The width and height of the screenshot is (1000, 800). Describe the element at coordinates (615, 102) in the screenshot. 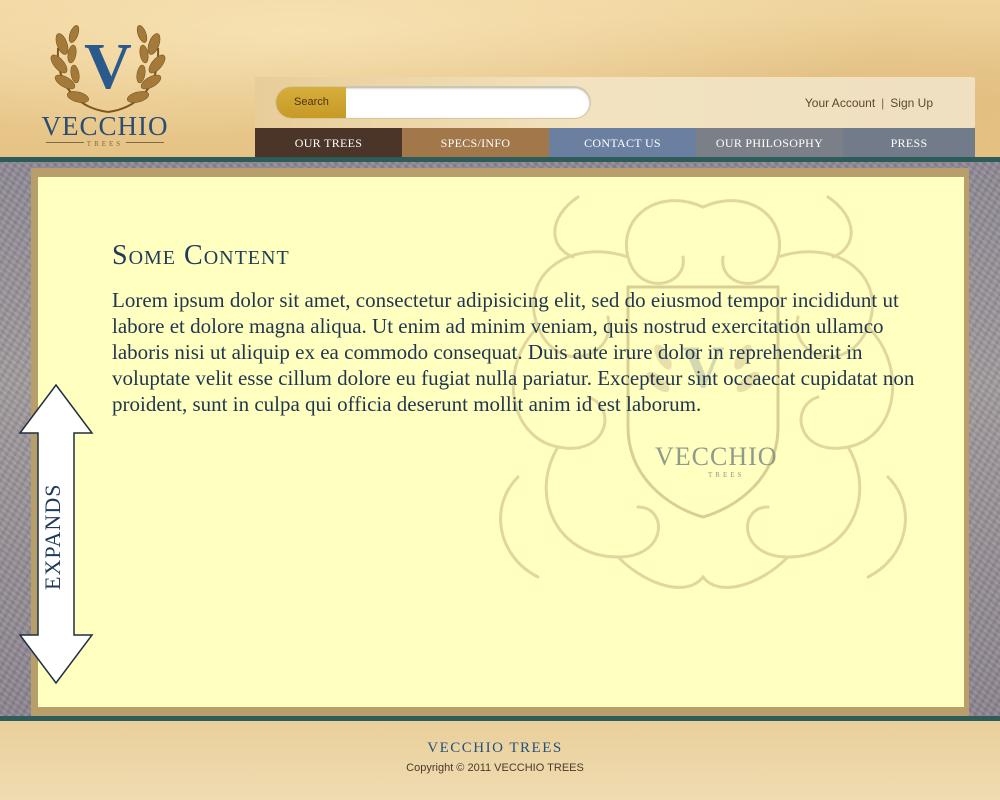

I see `top-bar: Search Your Account | Sign Up` at that location.